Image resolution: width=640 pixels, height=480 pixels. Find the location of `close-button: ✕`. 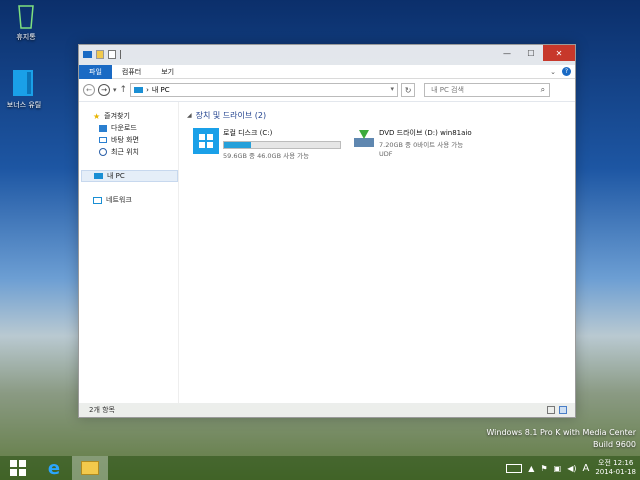

close-button: ✕ is located at coordinates (559, 53).